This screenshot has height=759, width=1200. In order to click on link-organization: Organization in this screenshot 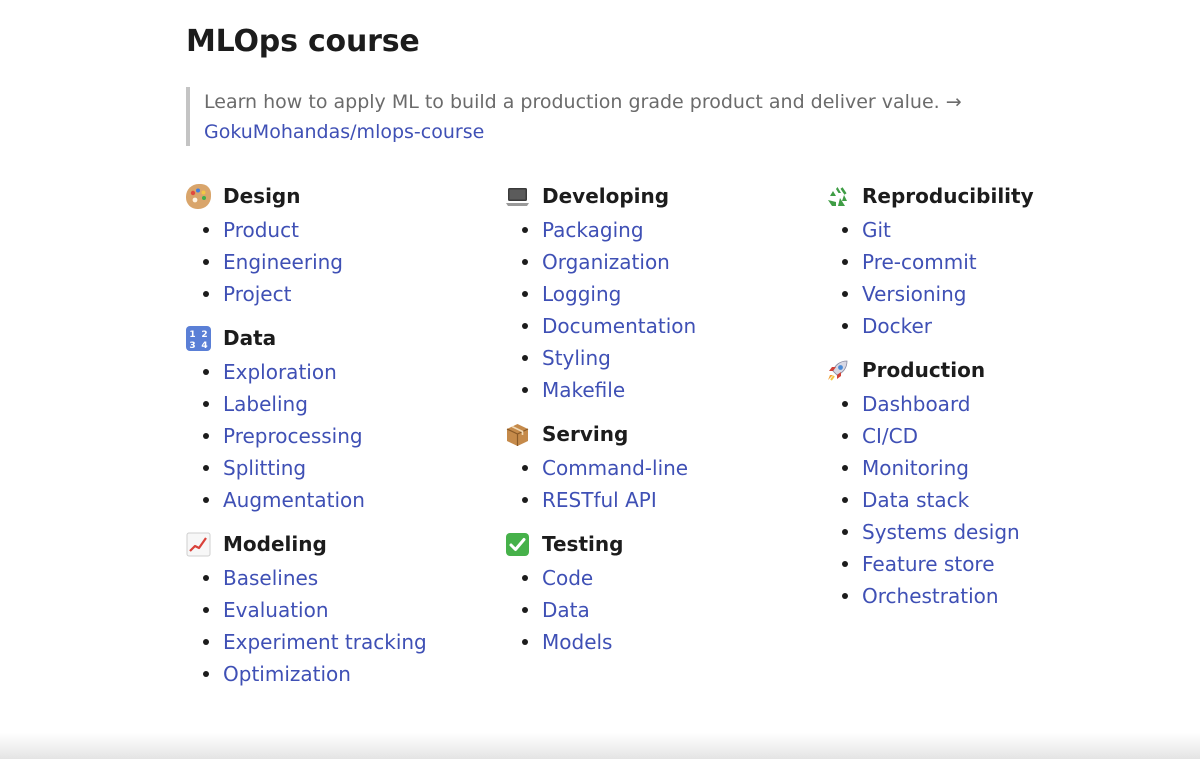, I will do `click(606, 262)`.